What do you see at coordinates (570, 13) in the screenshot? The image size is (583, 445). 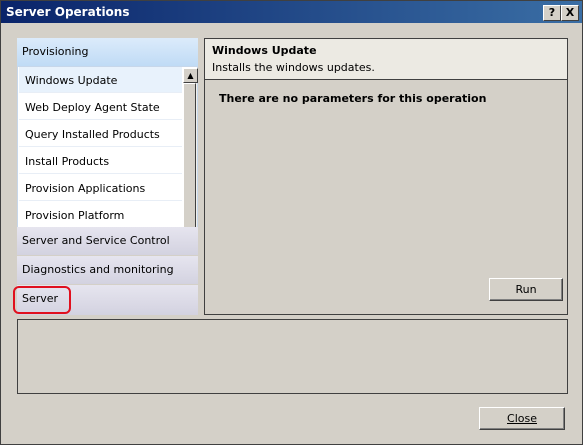 I see `close-window-button: X` at bounding box center [570, 13].